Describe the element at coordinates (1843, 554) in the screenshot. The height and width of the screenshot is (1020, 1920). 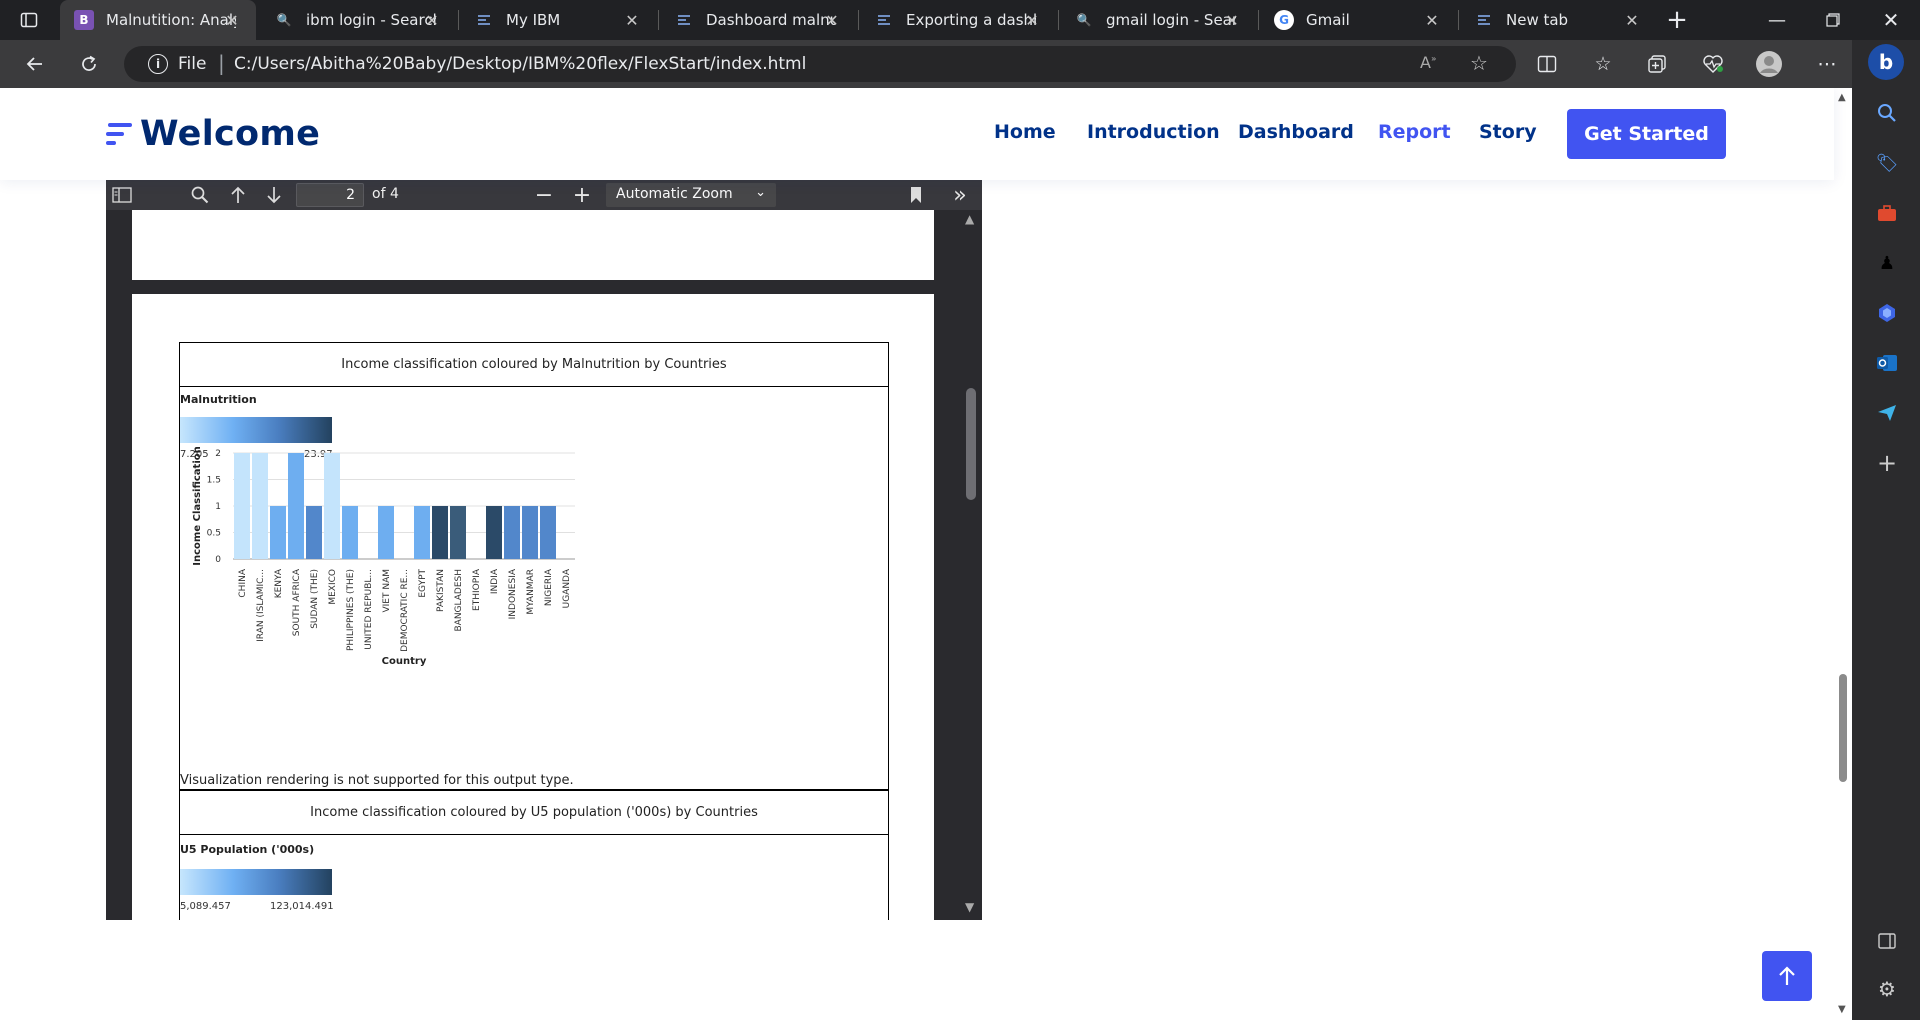
I see `page-scrollbar: ▲ ▼` at that location.